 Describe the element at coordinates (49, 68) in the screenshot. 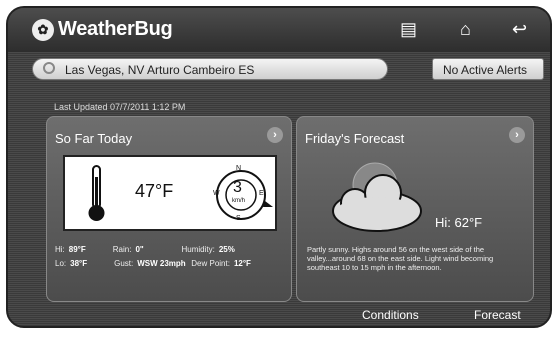

I see `location-icon` at that location.